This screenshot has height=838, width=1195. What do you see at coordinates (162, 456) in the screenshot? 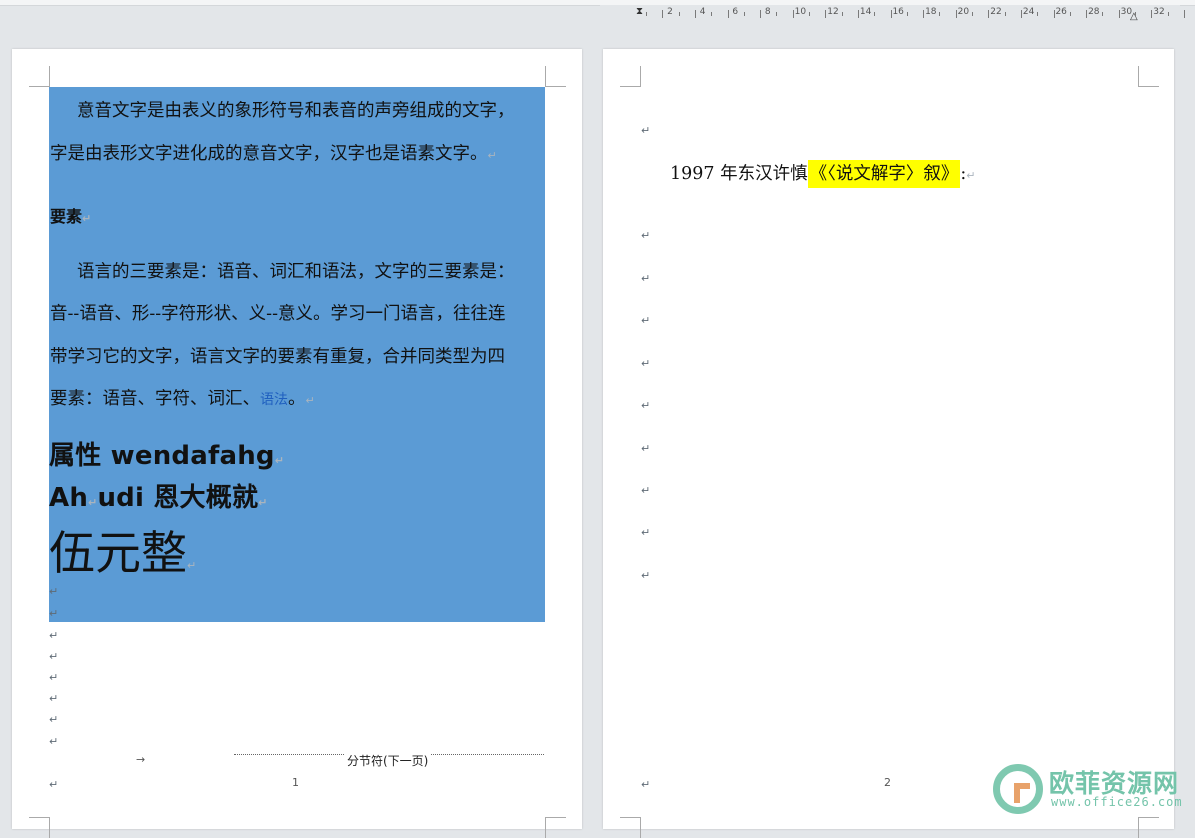
I see `bold-line-attribute-text: 属性 wendafahg` at bounding box center [162, 456].